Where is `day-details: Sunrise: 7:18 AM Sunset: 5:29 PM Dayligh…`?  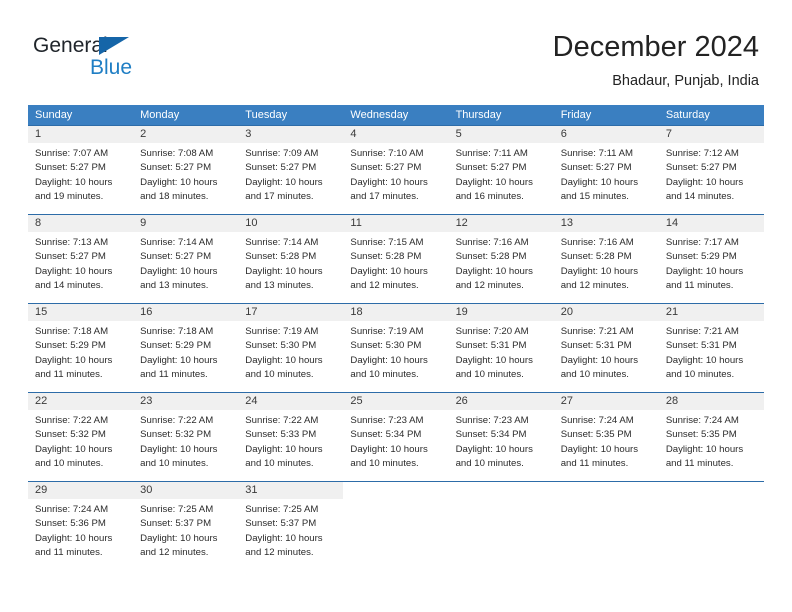
day-details: Sunrise: 7:18 AM Sunset: 5:29 PM Dayligh… is located at coordinates (185, 351).